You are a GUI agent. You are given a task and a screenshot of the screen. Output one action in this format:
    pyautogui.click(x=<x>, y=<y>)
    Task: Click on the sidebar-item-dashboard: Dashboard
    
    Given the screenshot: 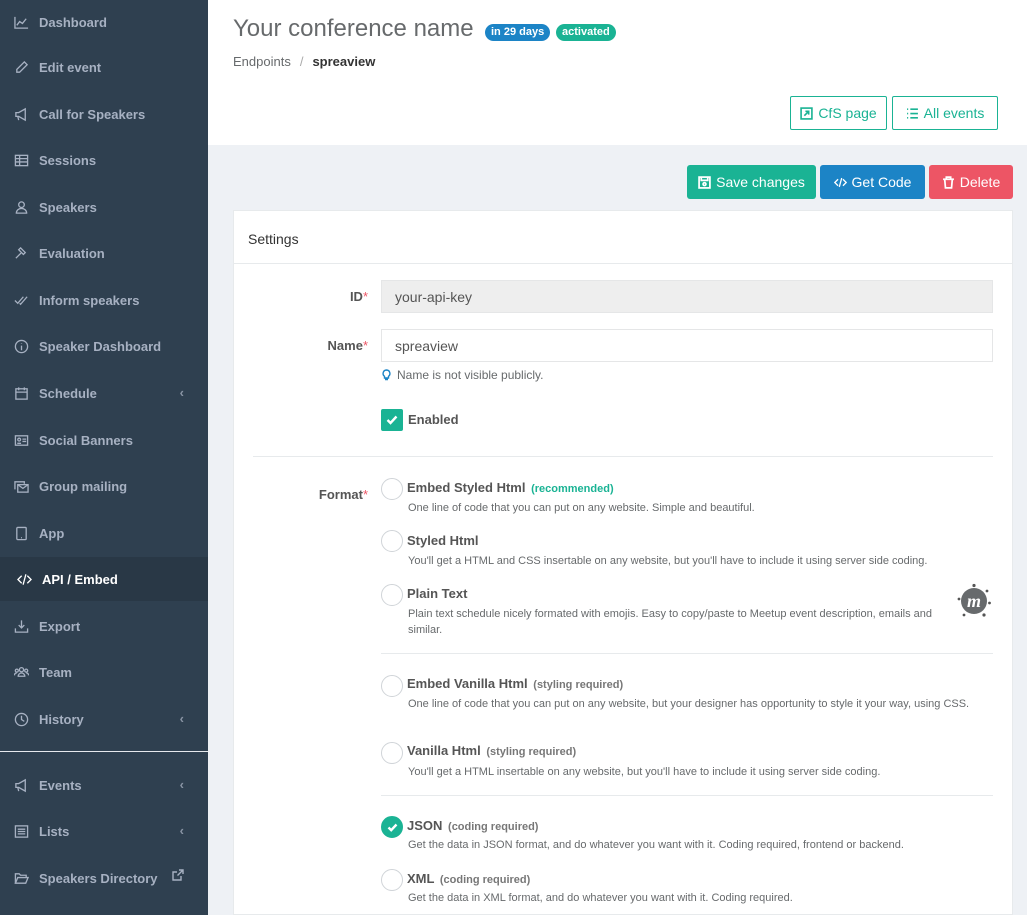 What is the action you would take?
    pyautogui.click(x=104, y=22)
    